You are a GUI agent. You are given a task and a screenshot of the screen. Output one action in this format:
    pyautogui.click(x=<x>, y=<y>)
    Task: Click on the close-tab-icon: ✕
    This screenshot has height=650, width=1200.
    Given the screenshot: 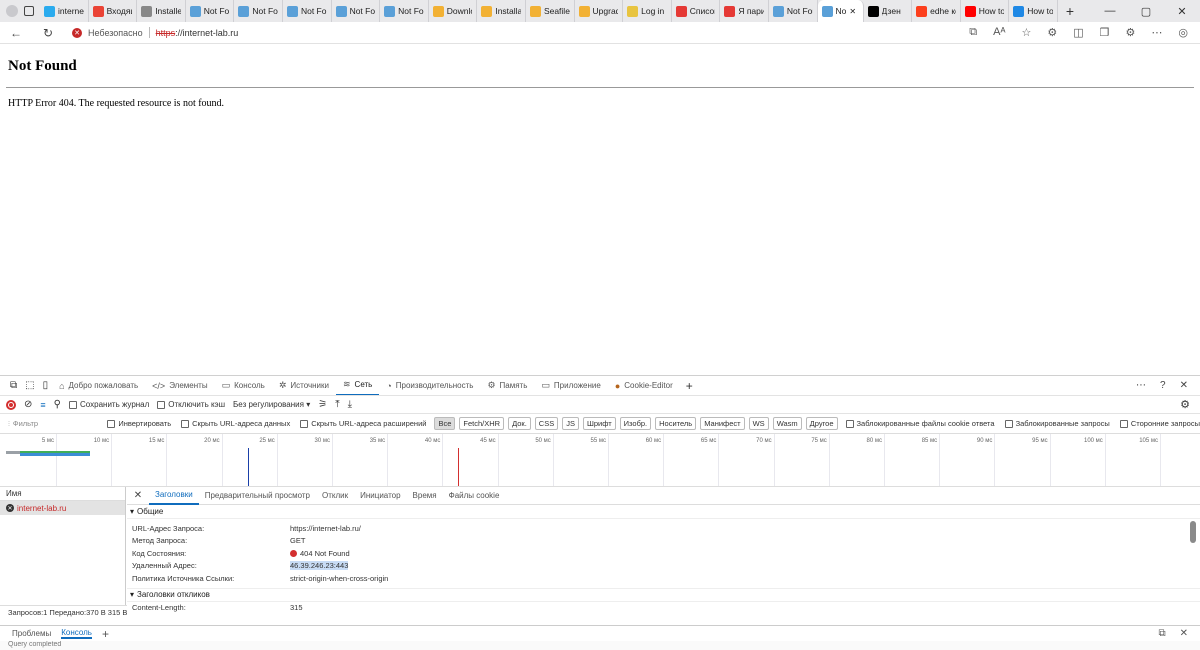 What is the action you would take?
    pyautogui.click(x=852, y=11)
    